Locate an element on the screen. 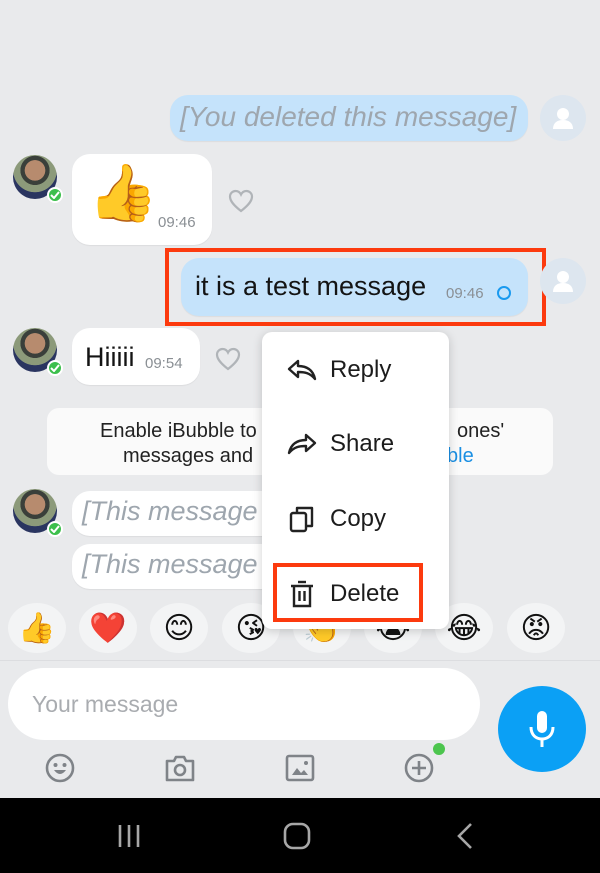 The image size is (600, 873). voice-record-button is located at coordinates (542, 729).